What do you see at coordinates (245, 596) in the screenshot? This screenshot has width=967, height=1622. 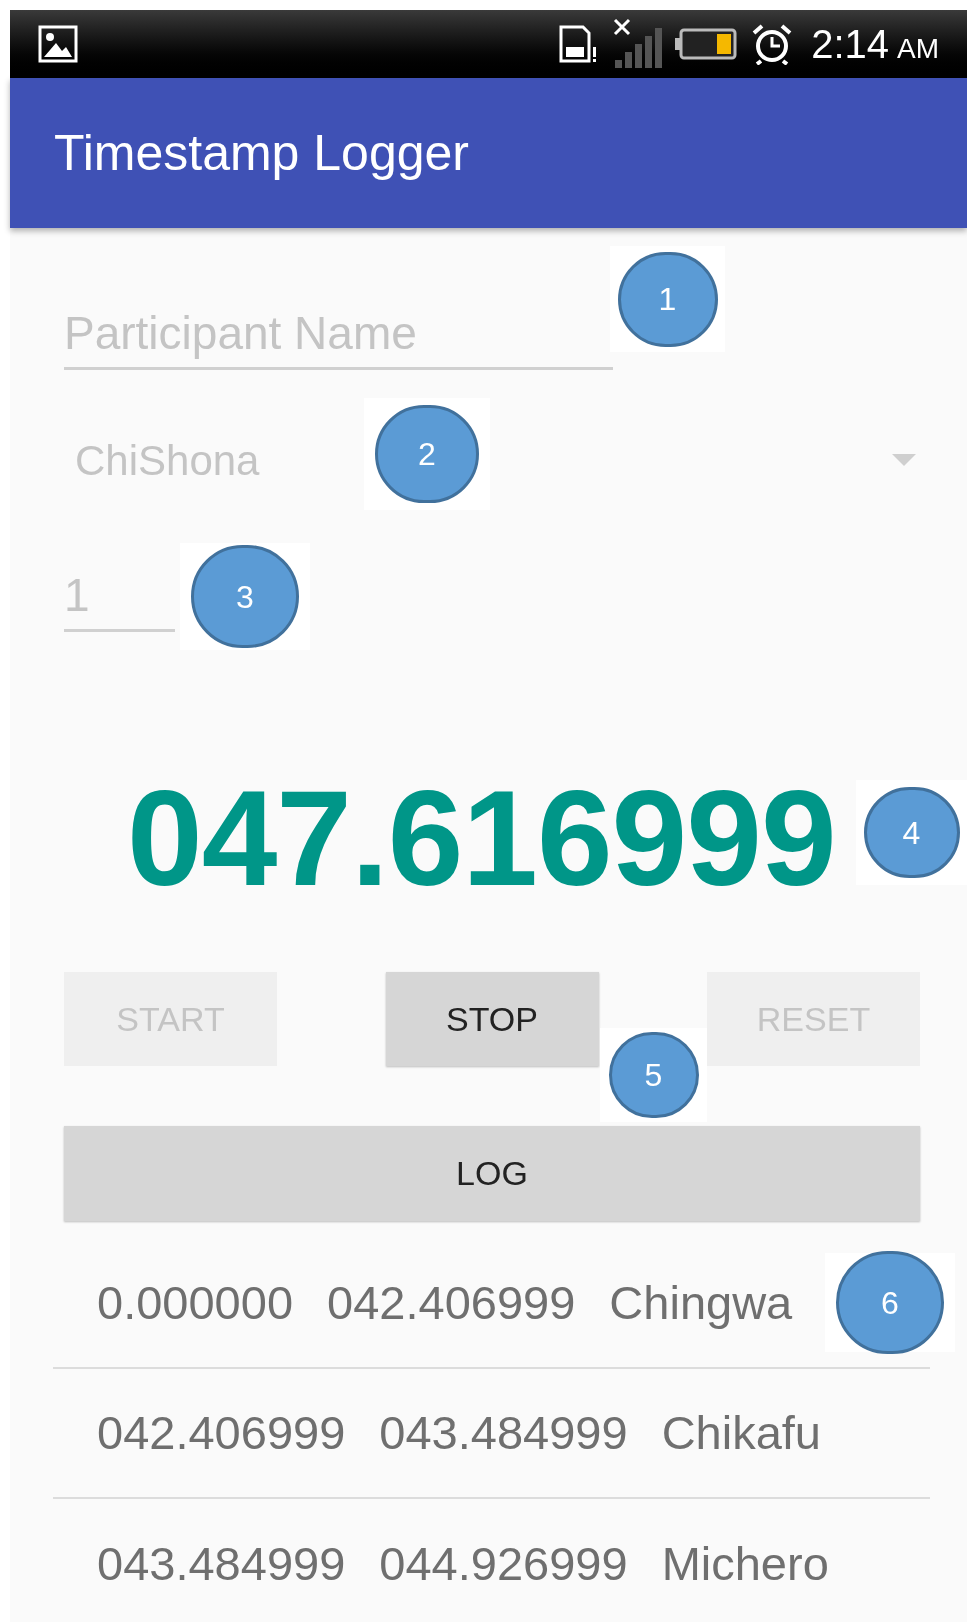 I see `annotation-marker: 3` at bounding box center [245, 596].